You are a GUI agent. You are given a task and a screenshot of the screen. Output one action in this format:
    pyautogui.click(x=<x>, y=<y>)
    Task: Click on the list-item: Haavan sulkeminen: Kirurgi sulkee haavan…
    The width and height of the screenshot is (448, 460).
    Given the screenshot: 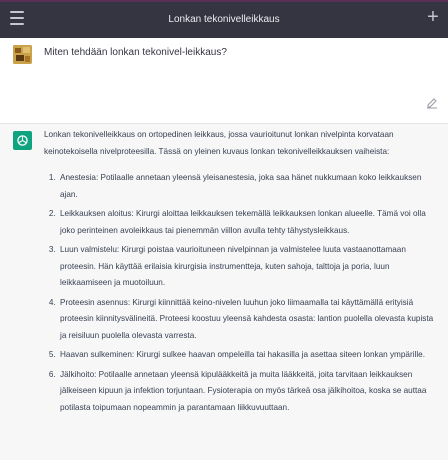 What is the action you would take?
    pyautogui.click(x=247, y=355)
    